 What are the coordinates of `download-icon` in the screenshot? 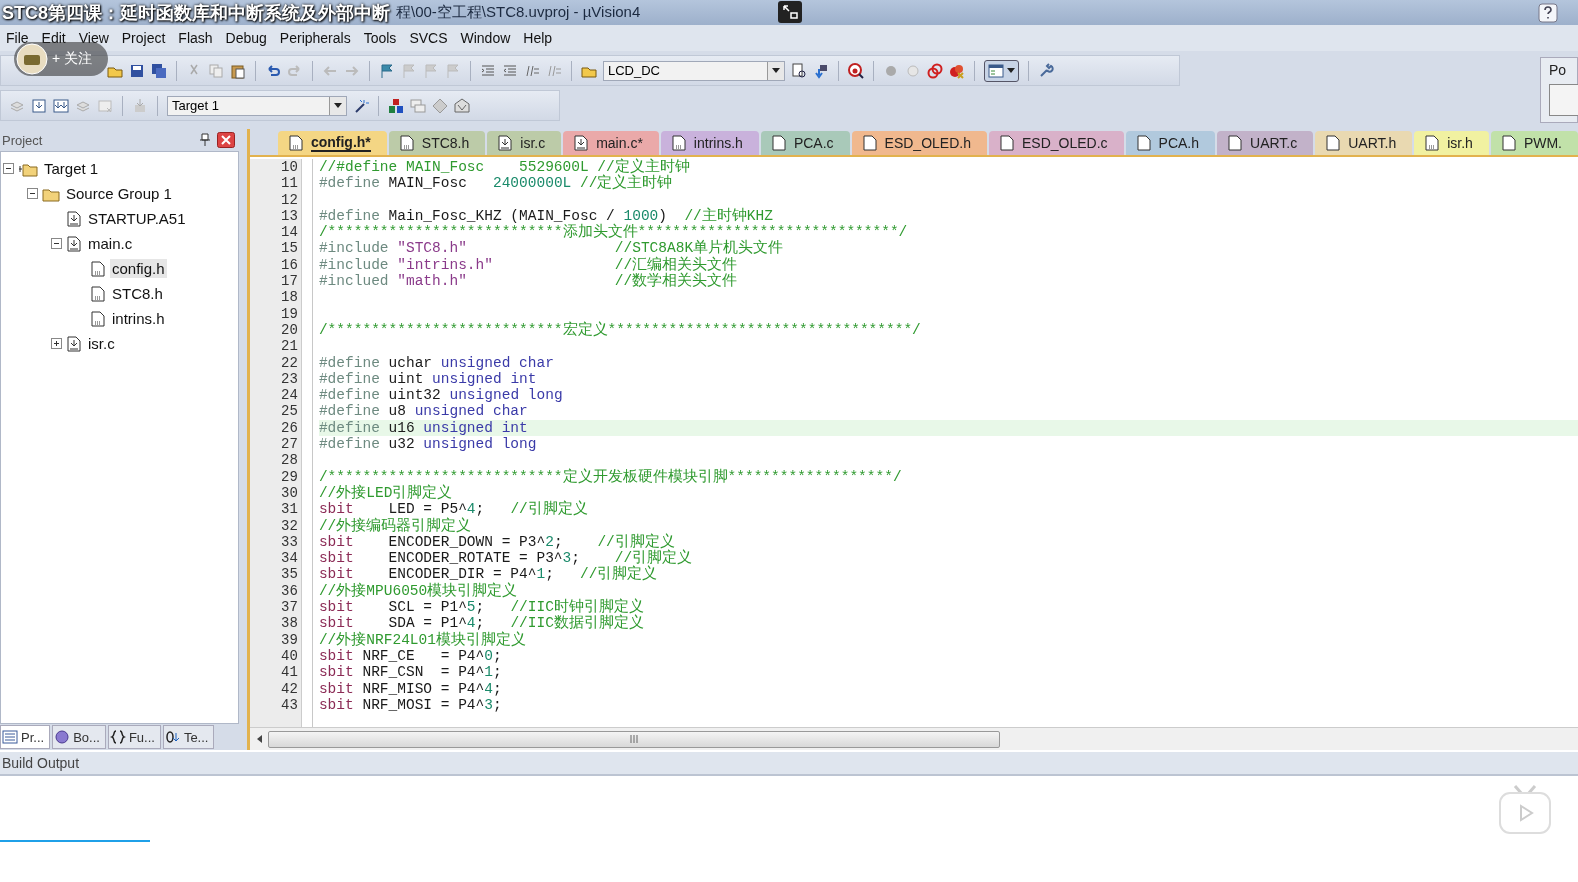 It's located at (821, 70).